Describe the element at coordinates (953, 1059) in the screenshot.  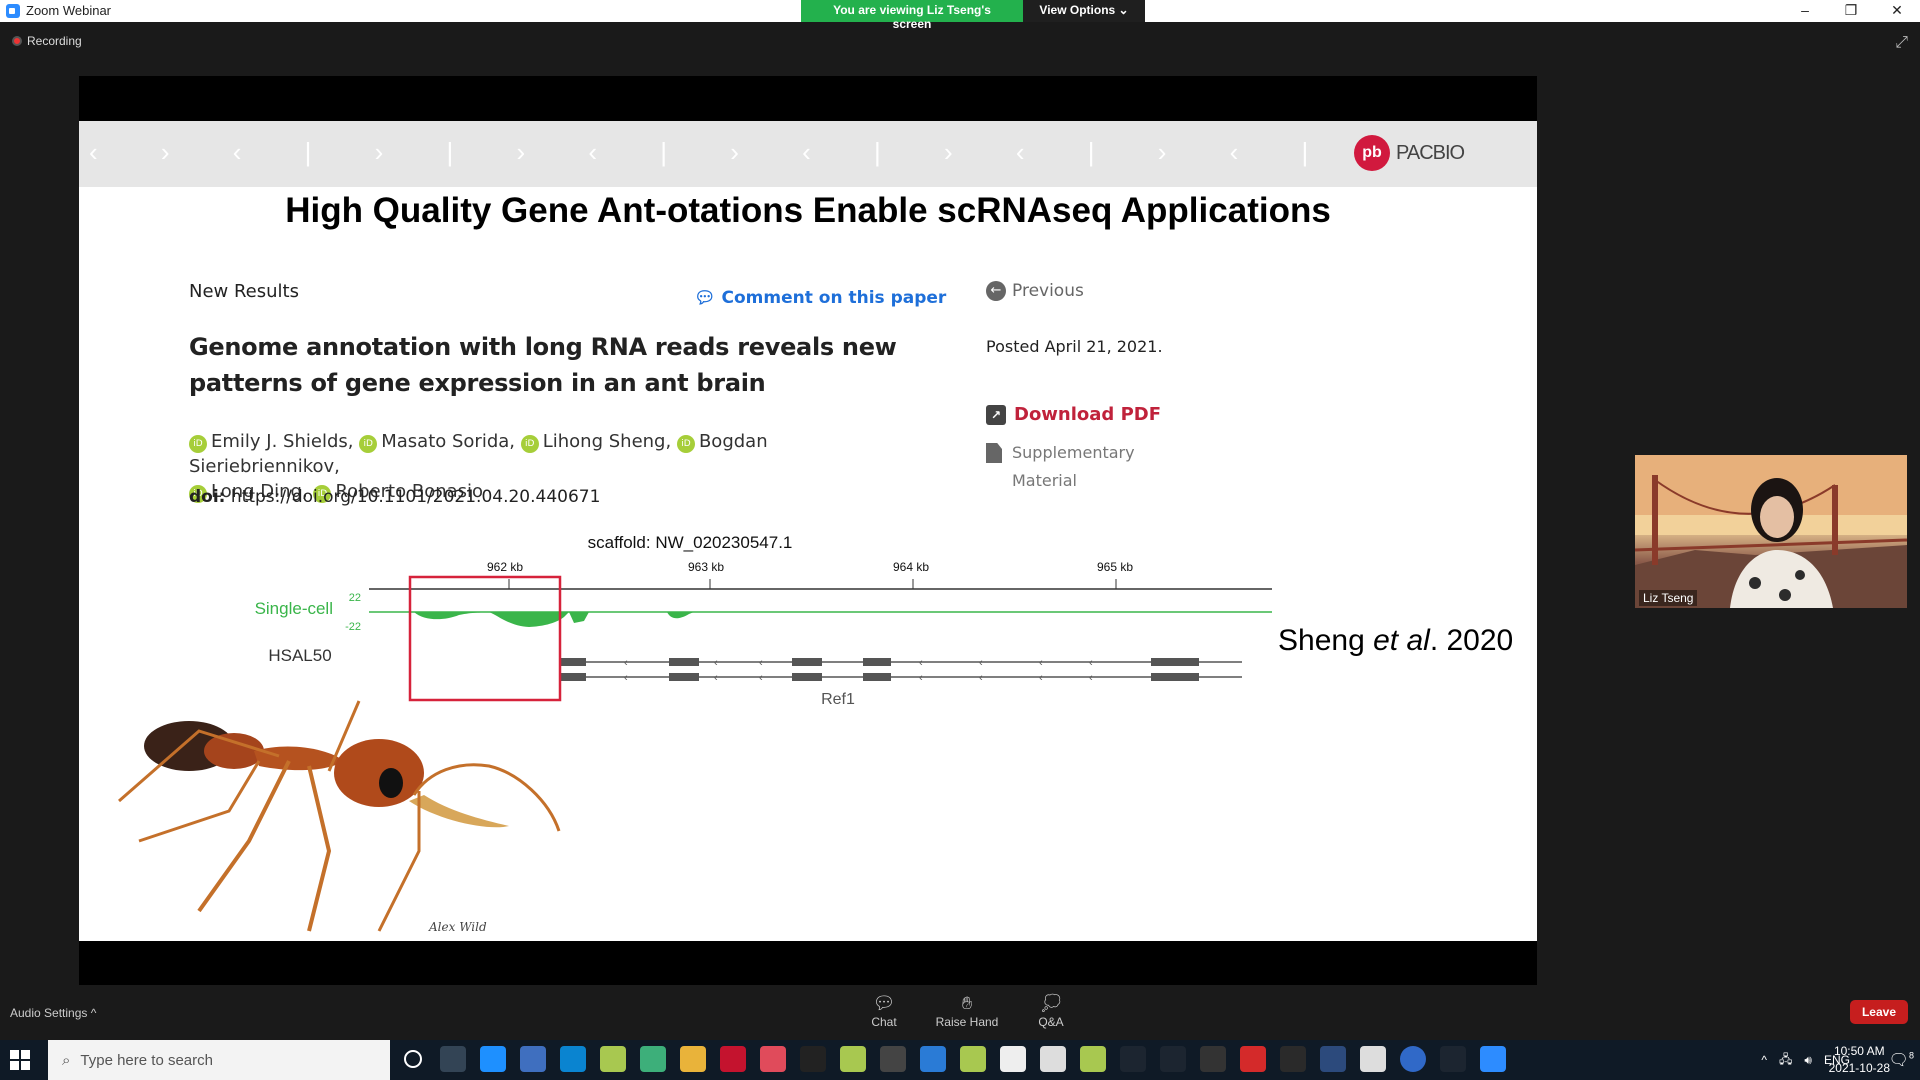
I see `taskbar-apps` at that location.